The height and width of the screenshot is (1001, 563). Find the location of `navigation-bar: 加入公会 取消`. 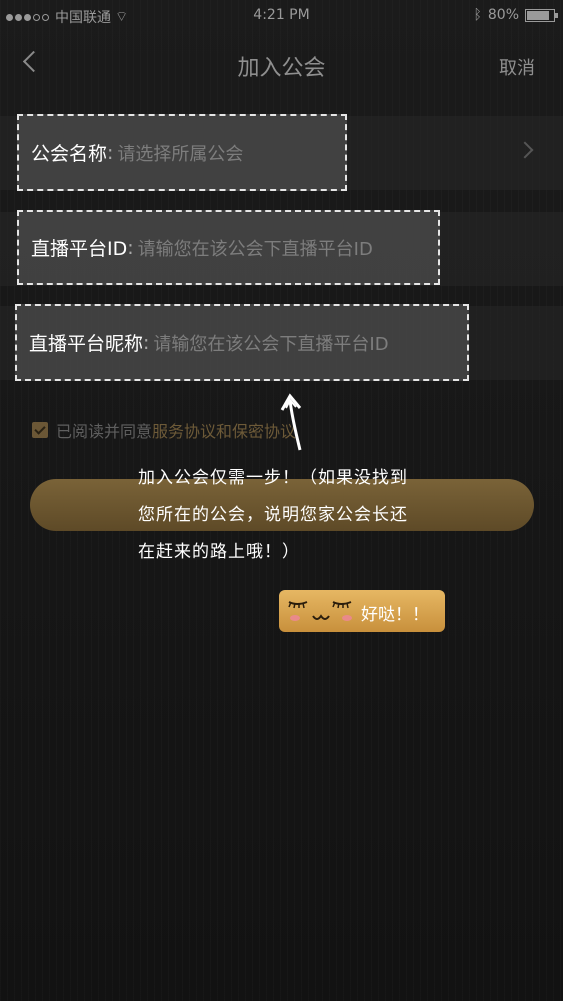

navigation-bar: 加入公会 取消 is located at coordinates (281, 64).